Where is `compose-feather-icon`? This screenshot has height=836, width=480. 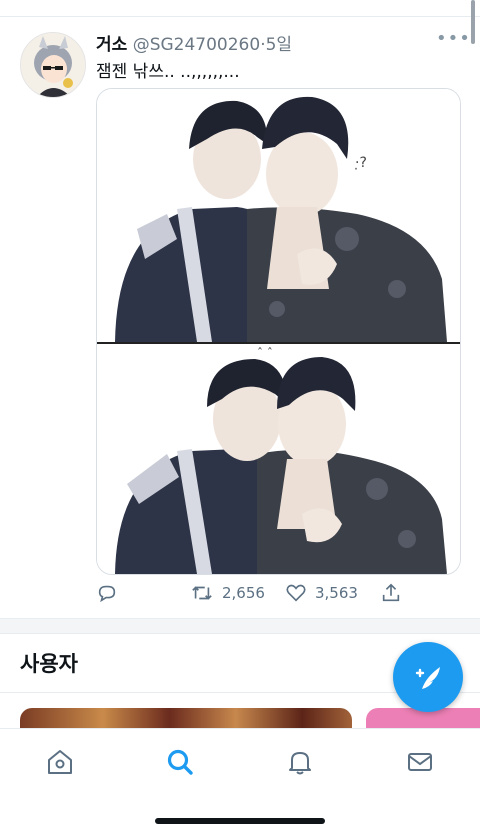
compose-feather-icon is located at coordinates (427, 678).